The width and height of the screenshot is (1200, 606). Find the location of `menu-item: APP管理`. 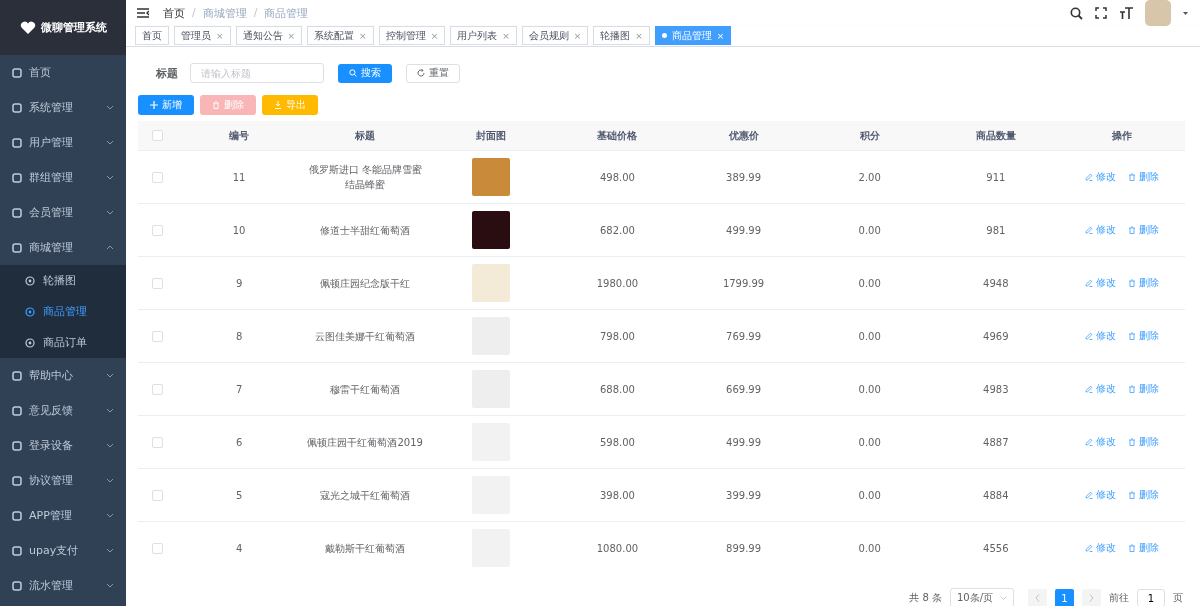

menu-item: APP管理 is located at coordinates (63, 515).